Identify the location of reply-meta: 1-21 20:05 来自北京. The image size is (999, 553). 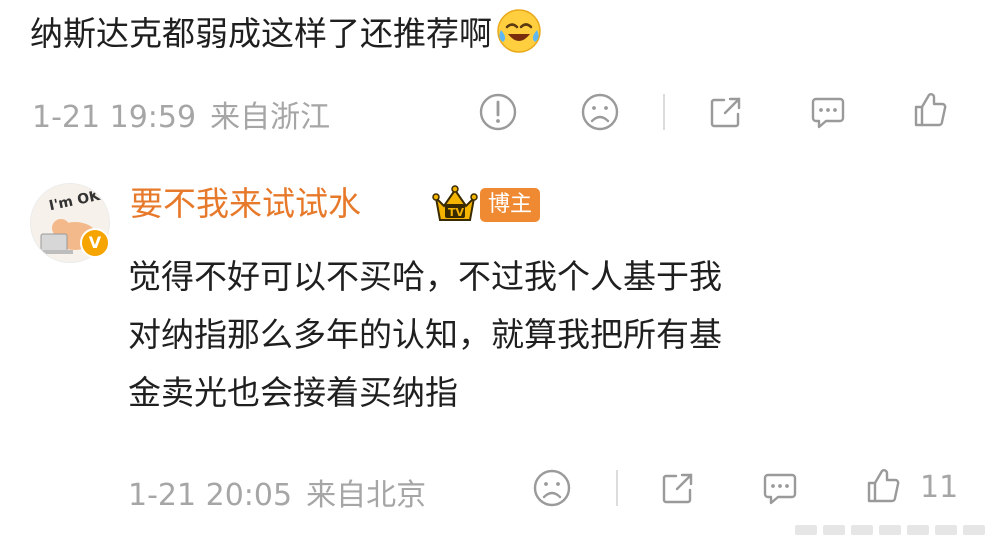
(277, 492).